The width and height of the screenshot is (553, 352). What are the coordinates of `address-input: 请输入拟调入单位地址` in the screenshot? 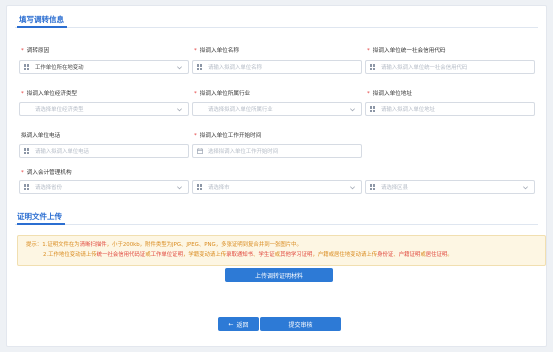 It's located at (450, 109).